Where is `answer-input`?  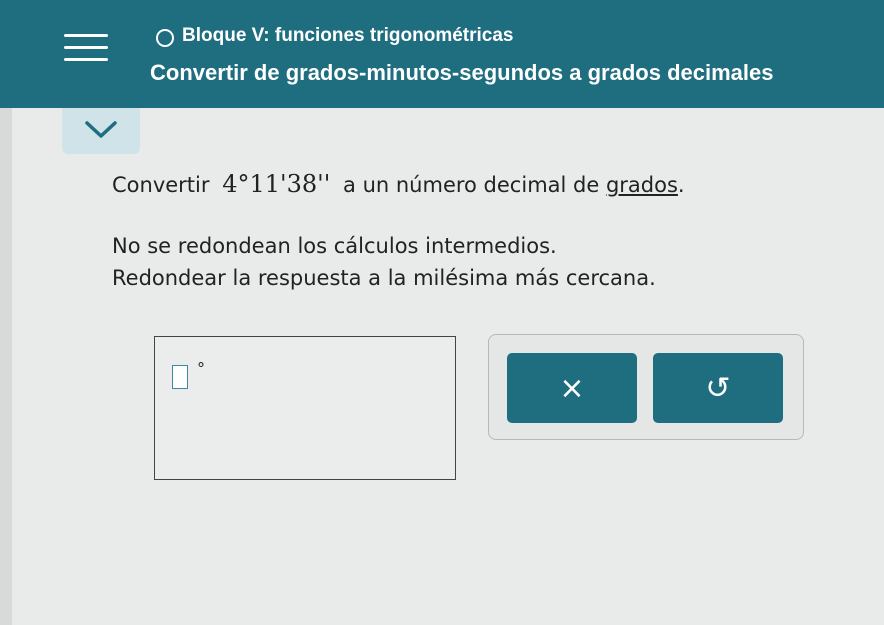 answer-input is located at coordinates (180, 377).